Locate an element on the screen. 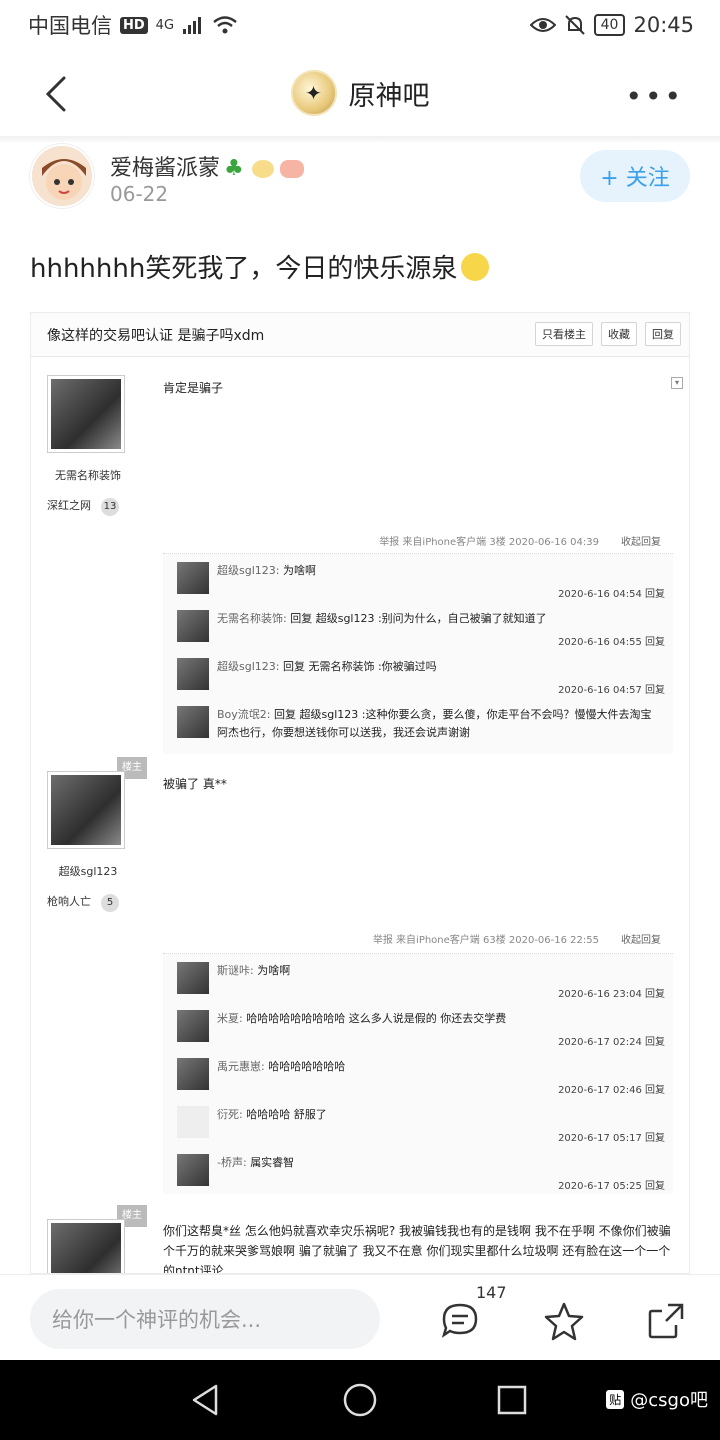 The width and height of the screenshot is (720, 1440). post-body: hhhhhhh笑死我了，今日的快乐源泉 is located at coordinates (260, 266).